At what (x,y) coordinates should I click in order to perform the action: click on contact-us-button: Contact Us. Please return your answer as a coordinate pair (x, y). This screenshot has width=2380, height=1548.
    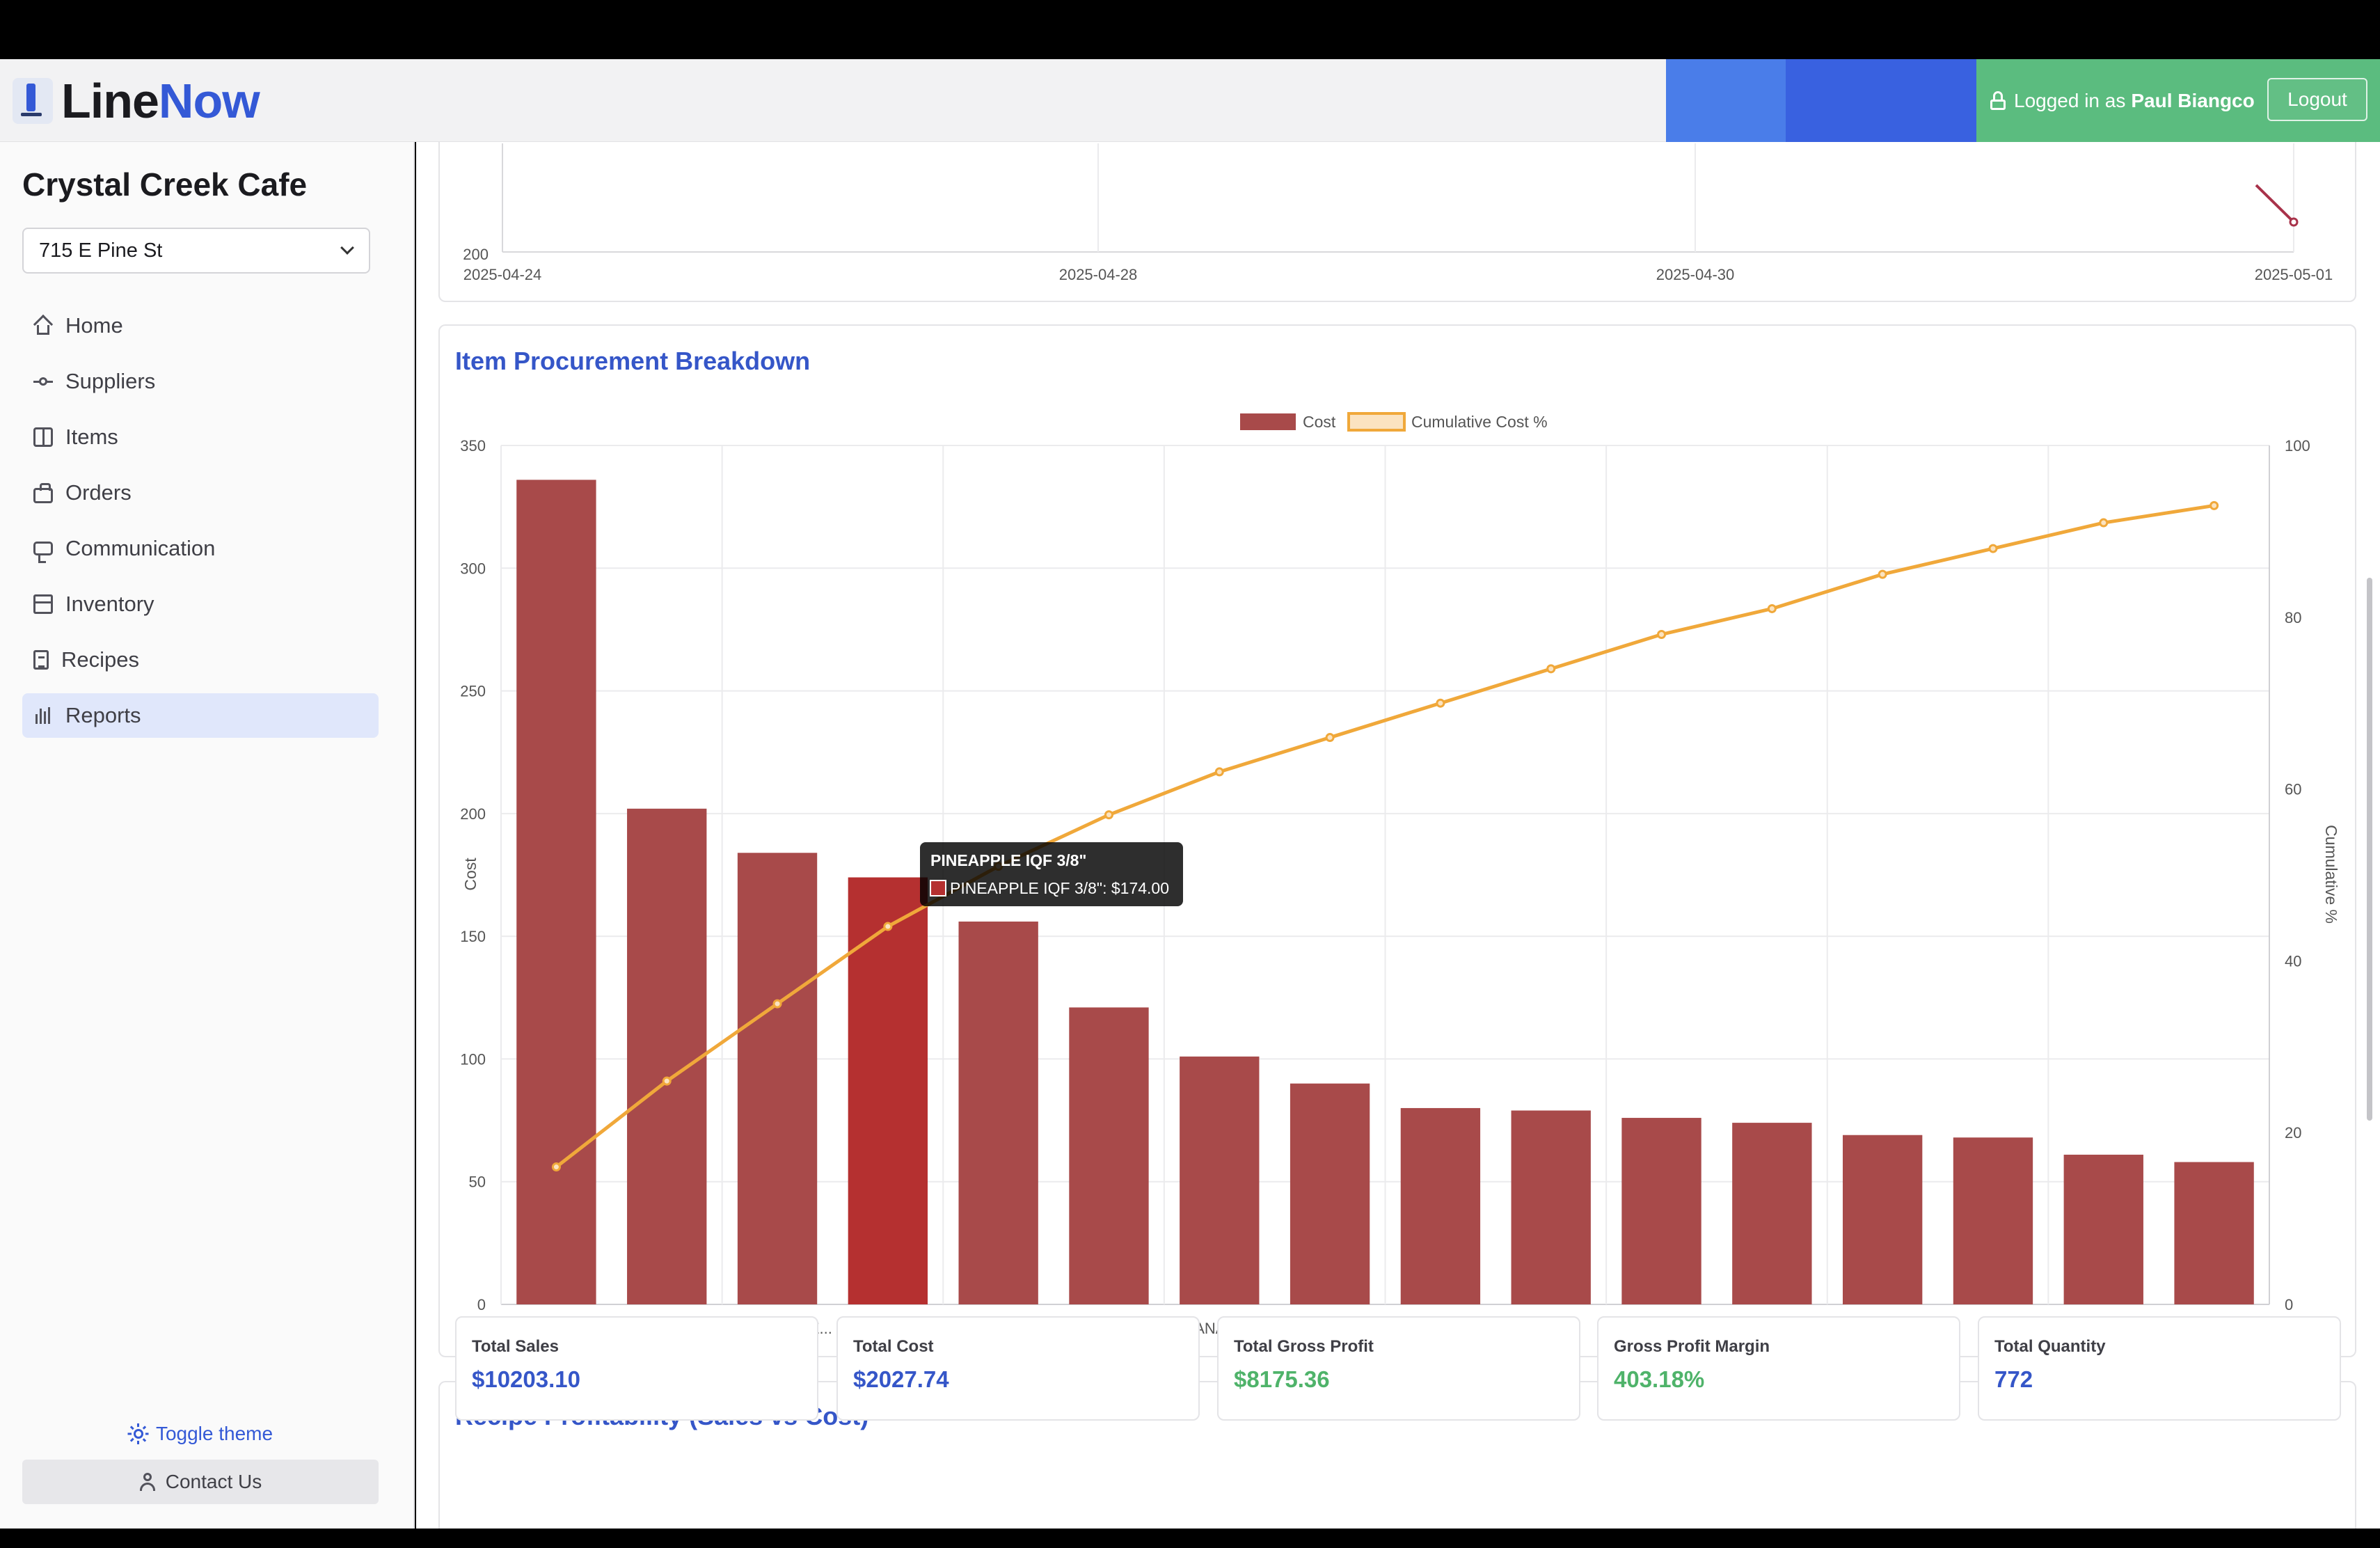
    Looking at the image, I should click on (200, 1482).